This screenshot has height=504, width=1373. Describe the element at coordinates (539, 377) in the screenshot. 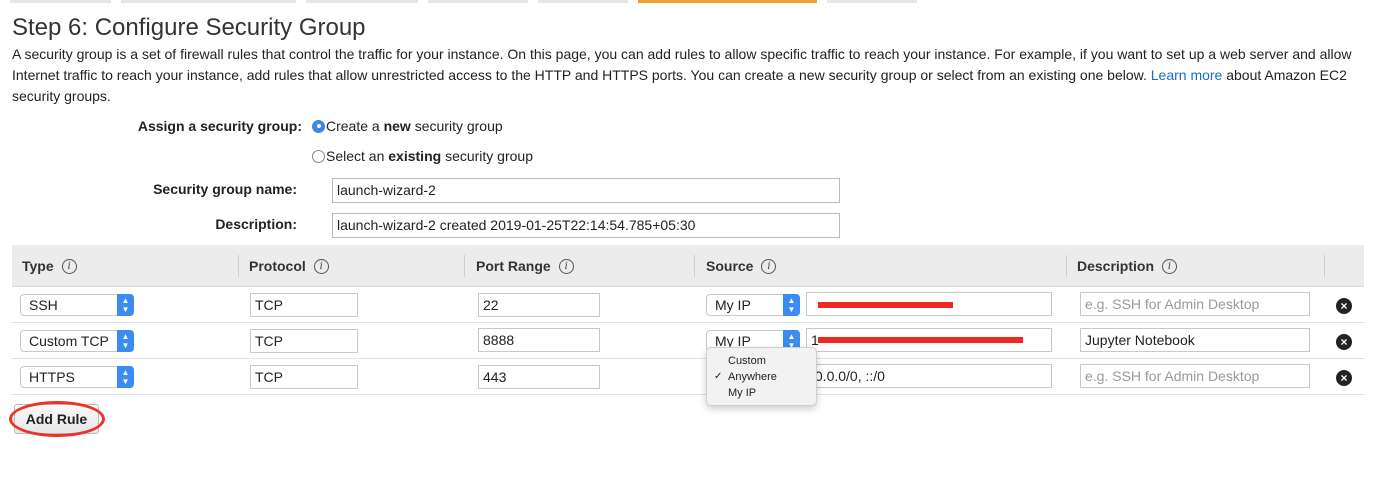

I see `port-range-field: 443` at that location.